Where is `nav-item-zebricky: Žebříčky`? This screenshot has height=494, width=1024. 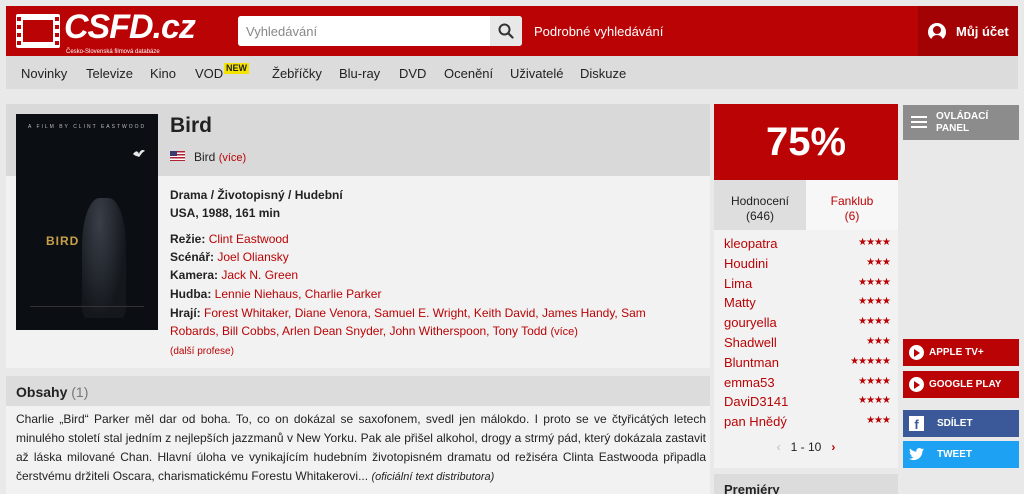 nav-item-zebricky: Žebříčky is located at coordinates (297, 73).